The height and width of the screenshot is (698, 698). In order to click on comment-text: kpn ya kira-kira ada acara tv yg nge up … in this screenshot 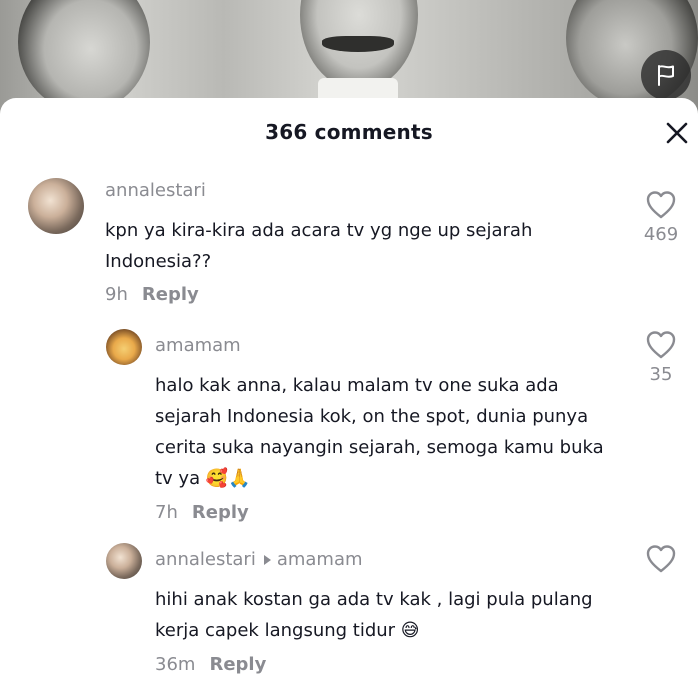, I will do `click(355, 246)`.